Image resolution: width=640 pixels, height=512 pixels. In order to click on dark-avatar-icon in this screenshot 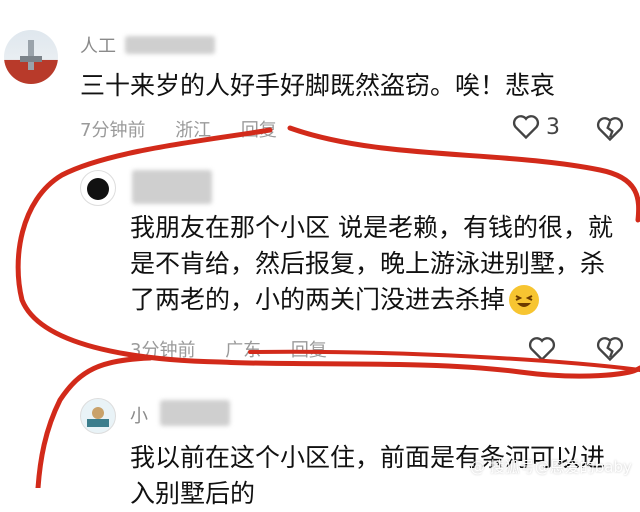, I will do `click(98, 189)`.